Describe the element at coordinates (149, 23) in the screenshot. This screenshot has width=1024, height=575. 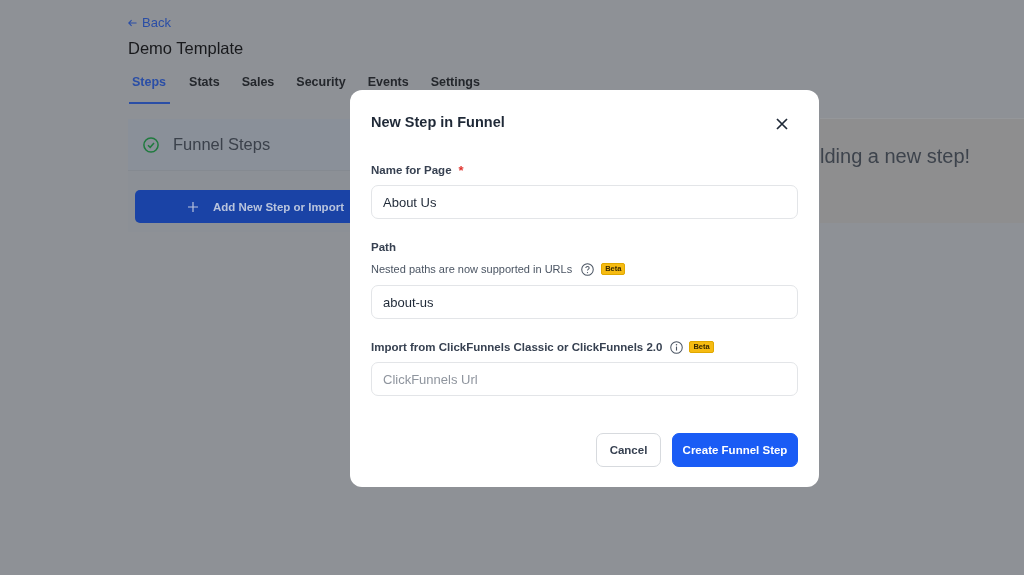
I see `back-link: Back` at that location.